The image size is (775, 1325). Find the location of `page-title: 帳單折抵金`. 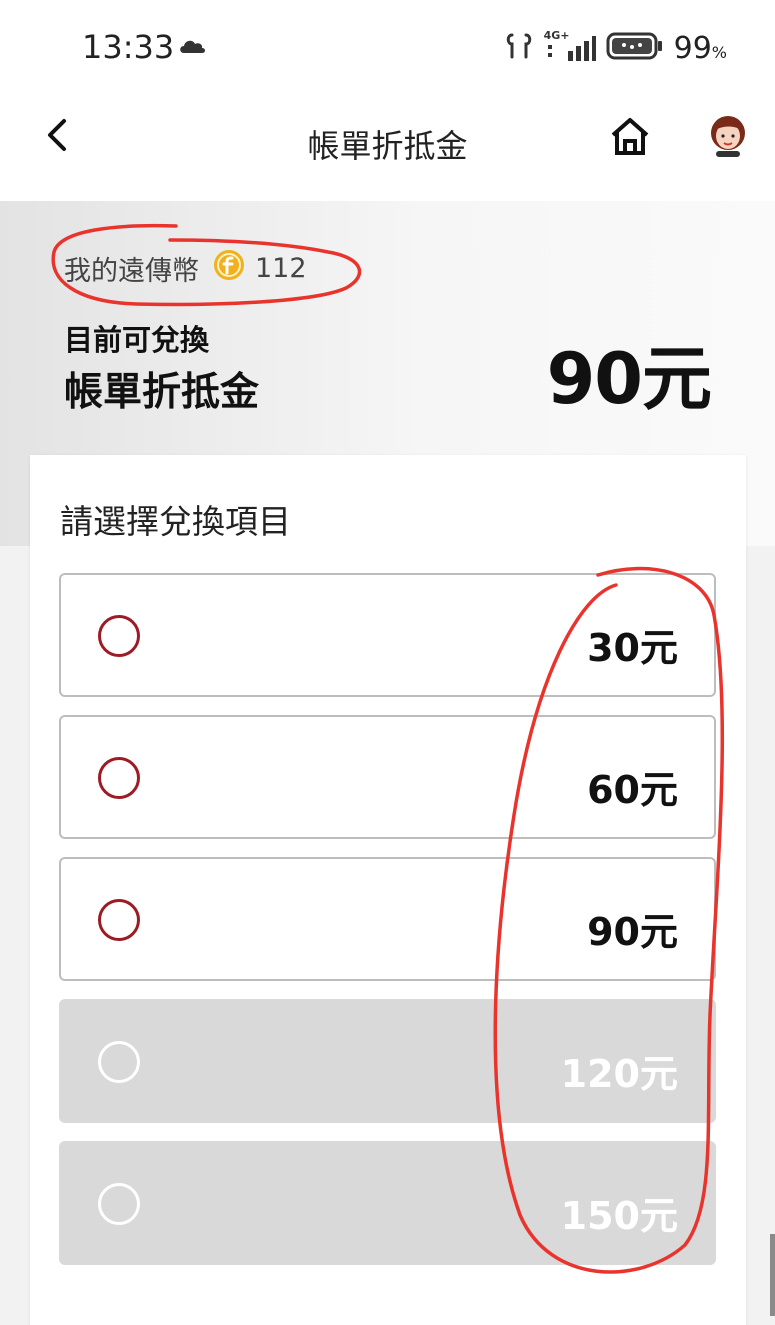

page-title: 帳單折抵金 is located at coordinates (387, 146).